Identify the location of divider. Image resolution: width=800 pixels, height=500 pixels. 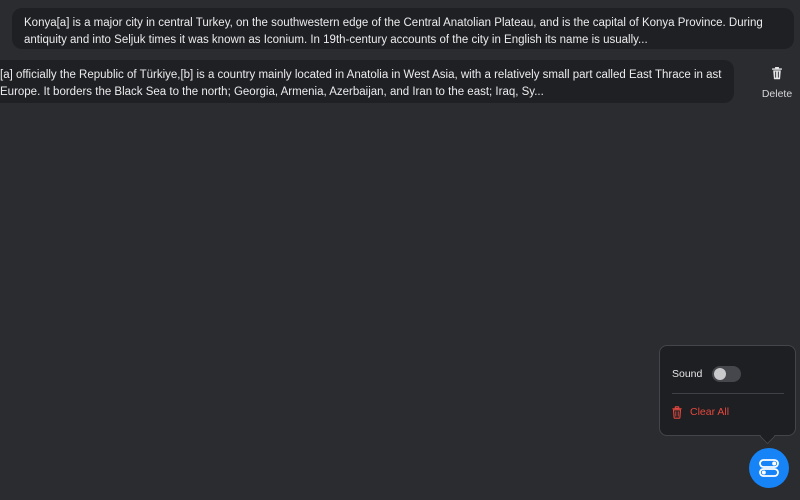
(728, 393).